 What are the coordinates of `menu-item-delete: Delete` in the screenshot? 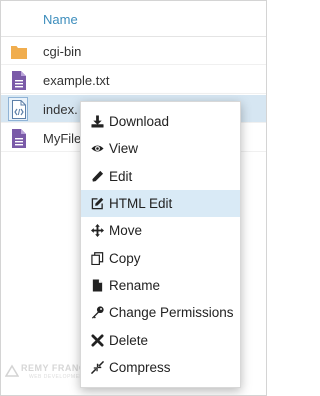 It's located at (160, 339).